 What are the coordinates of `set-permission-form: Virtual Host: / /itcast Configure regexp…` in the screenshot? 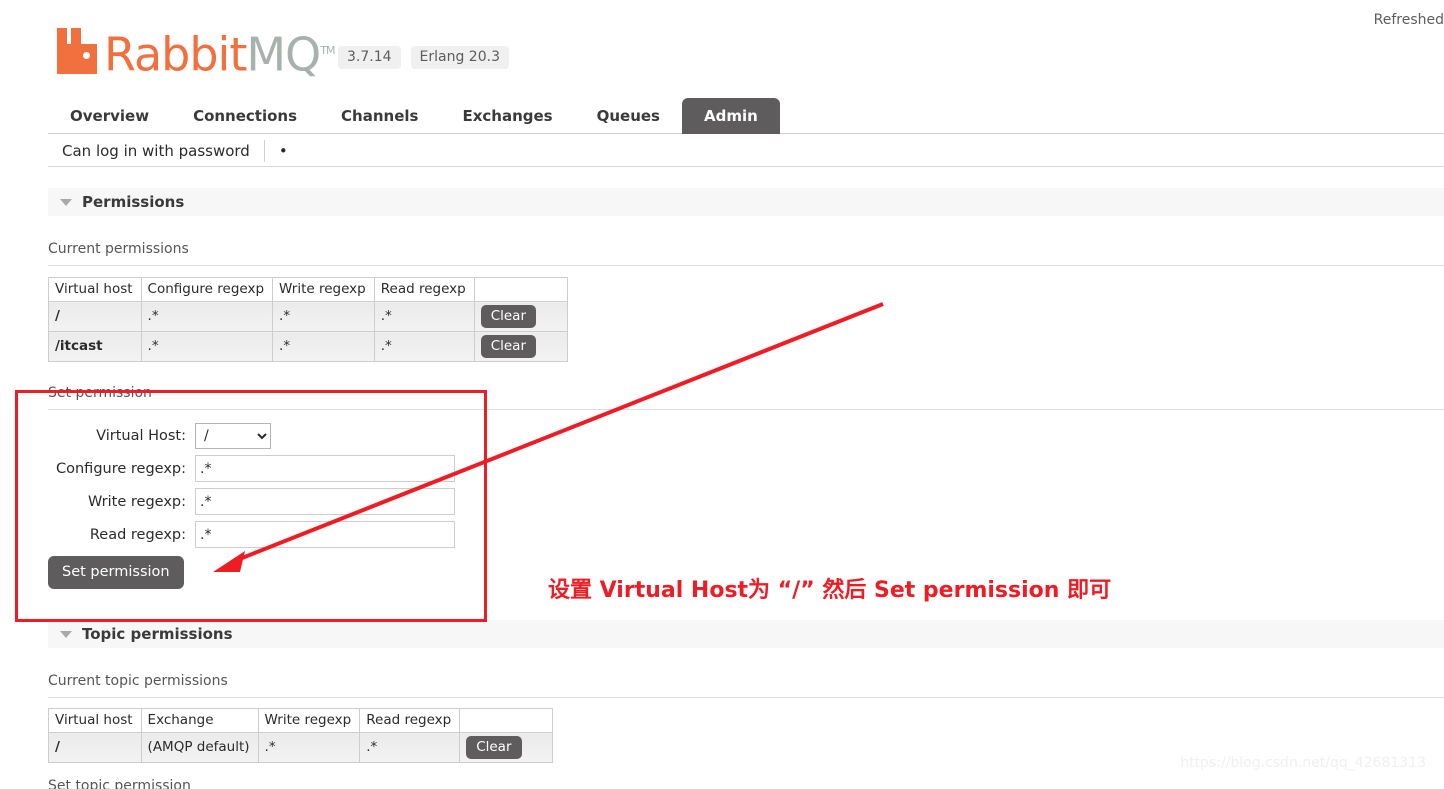 It's located at (251, 507).